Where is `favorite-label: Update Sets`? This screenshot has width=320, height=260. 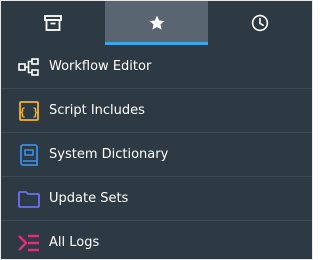 favorite-label: Update Sets is located at coordinates (89, 198).